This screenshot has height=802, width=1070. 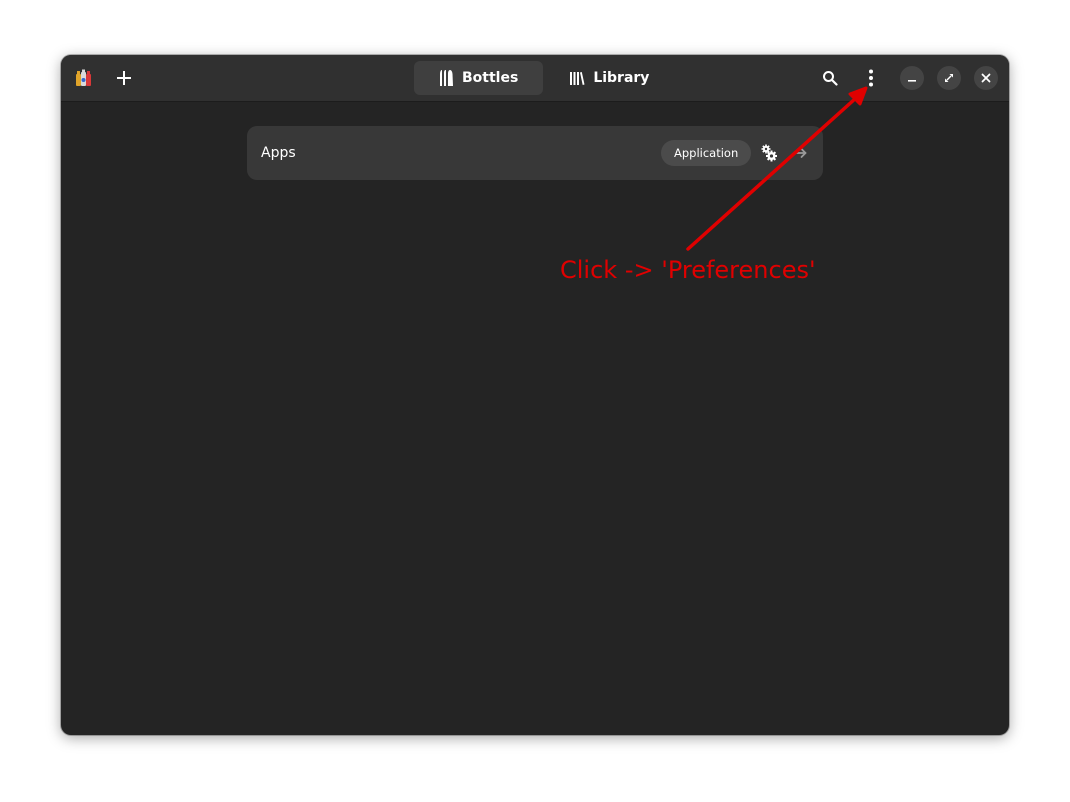 What do you see at coordinates (621, 78) in the screenshot?
I see `tab-library-label: Library` at bounding box center [621, 78].